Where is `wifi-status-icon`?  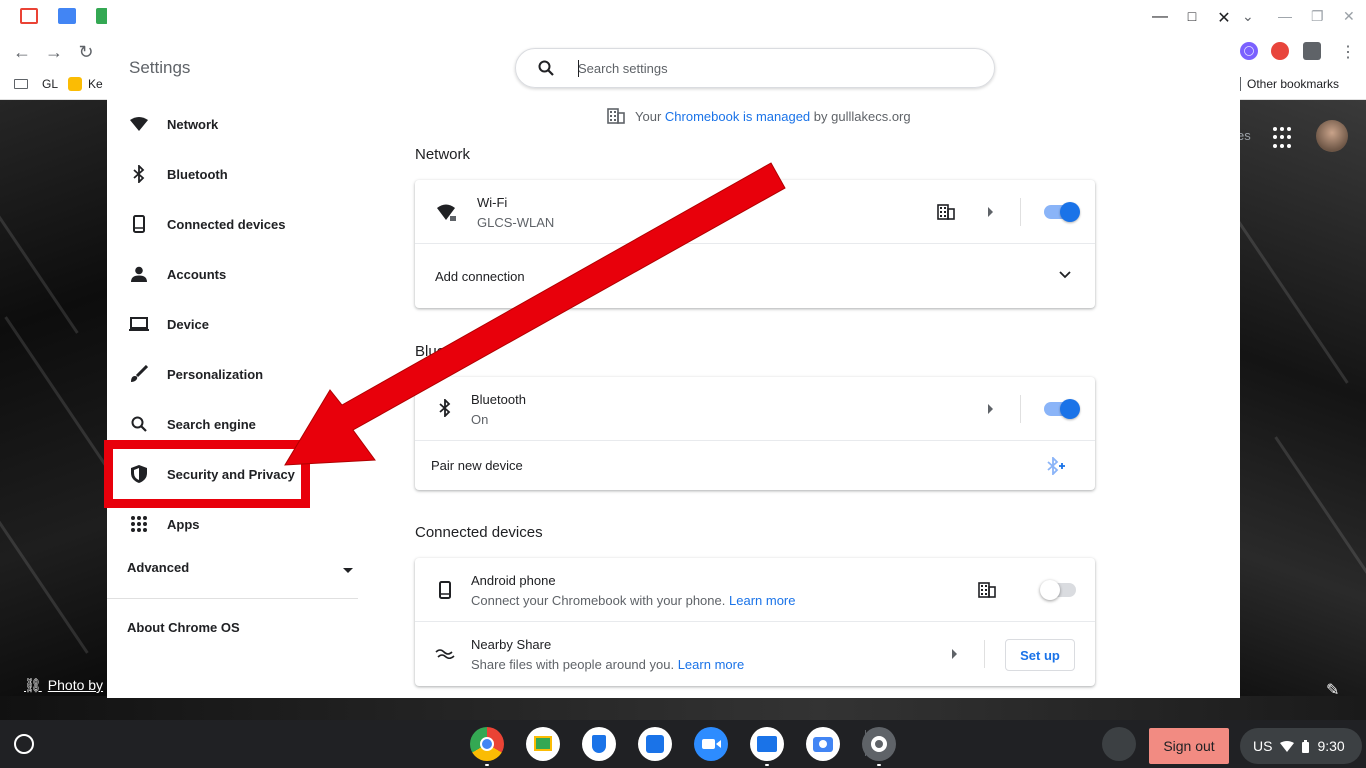
wifi-status-icon is located at coordinates (1287, 746).